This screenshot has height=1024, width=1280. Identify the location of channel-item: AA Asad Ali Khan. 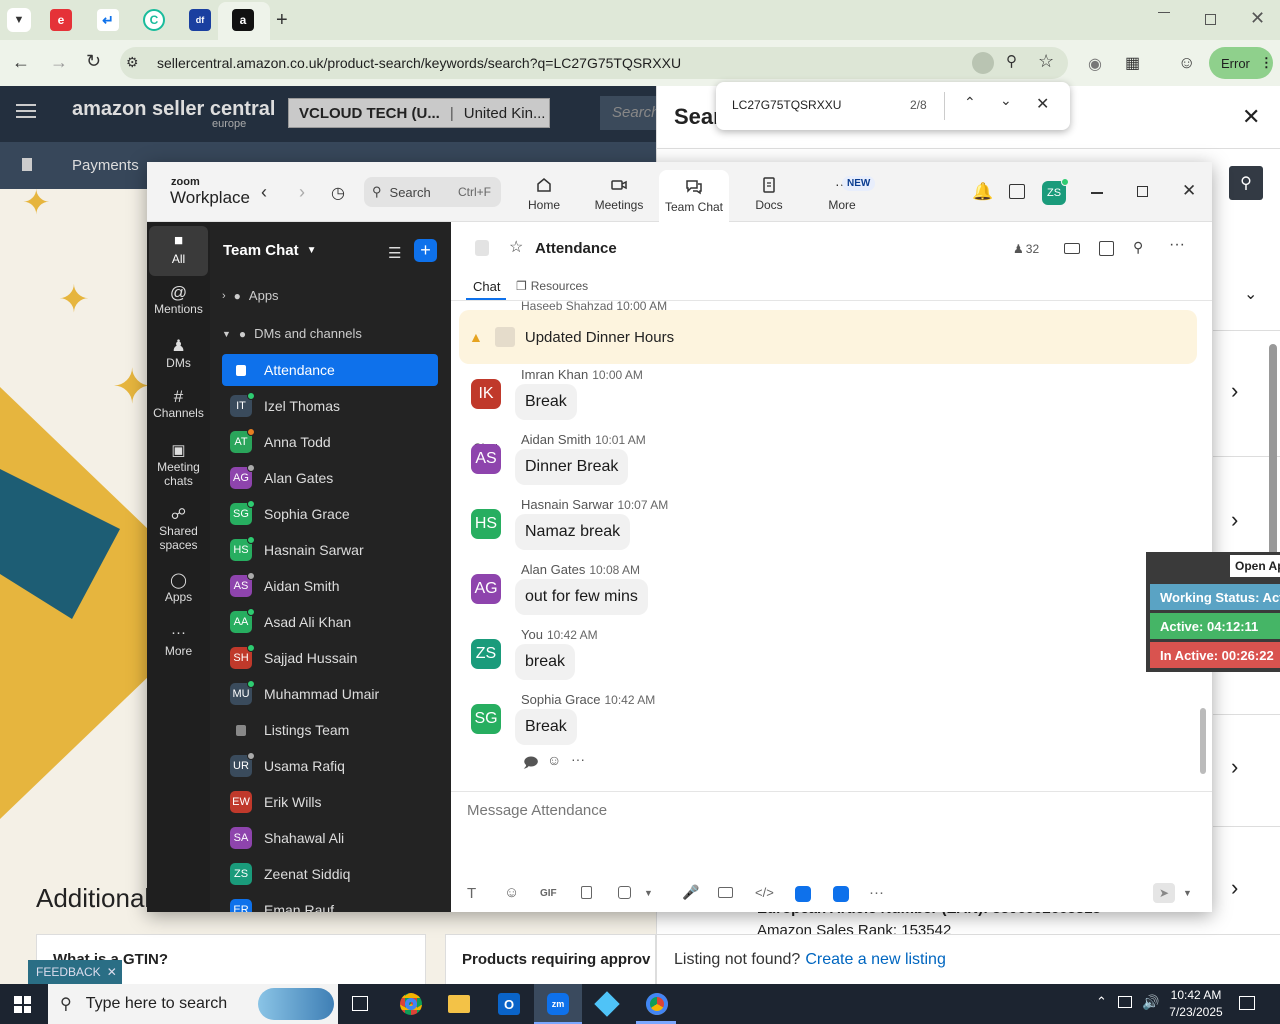
(330, 622).